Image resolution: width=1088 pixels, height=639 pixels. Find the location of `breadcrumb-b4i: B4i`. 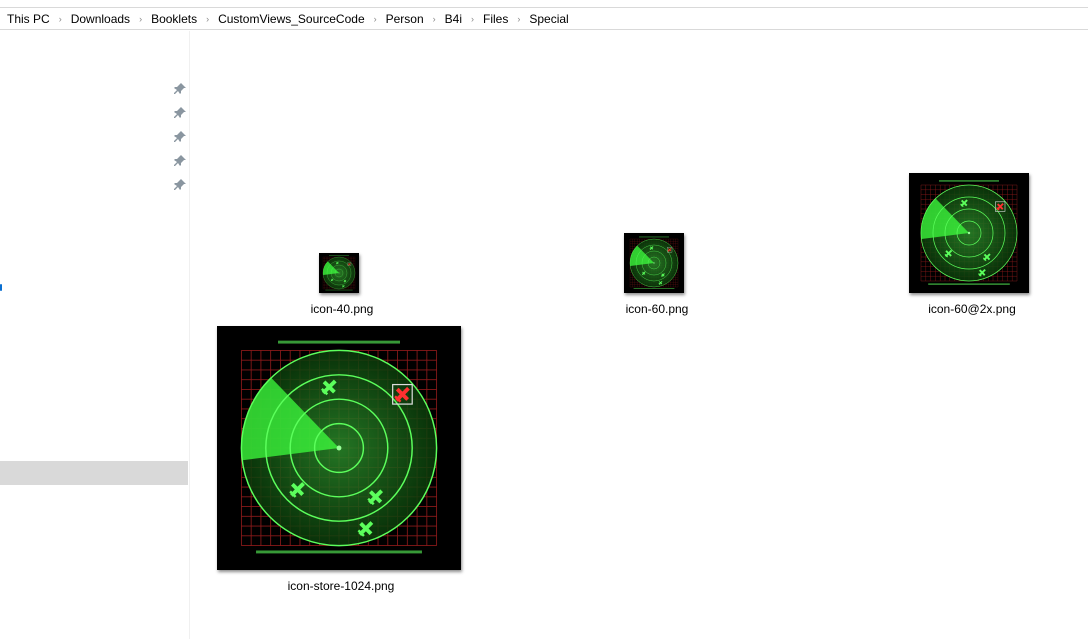

breadcrumb-b4i: B4i is located at coordinates (453, 19).